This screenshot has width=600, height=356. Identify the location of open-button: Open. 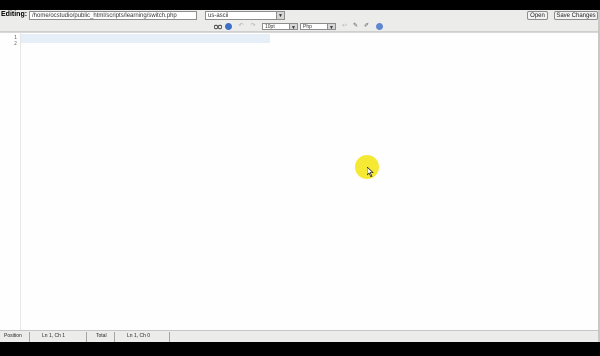
(537, 15).